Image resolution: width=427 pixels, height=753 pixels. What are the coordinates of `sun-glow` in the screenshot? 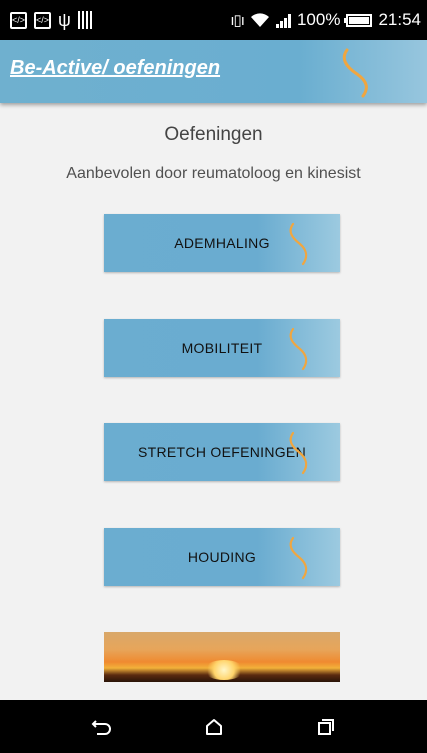 It's located at (224, 670).